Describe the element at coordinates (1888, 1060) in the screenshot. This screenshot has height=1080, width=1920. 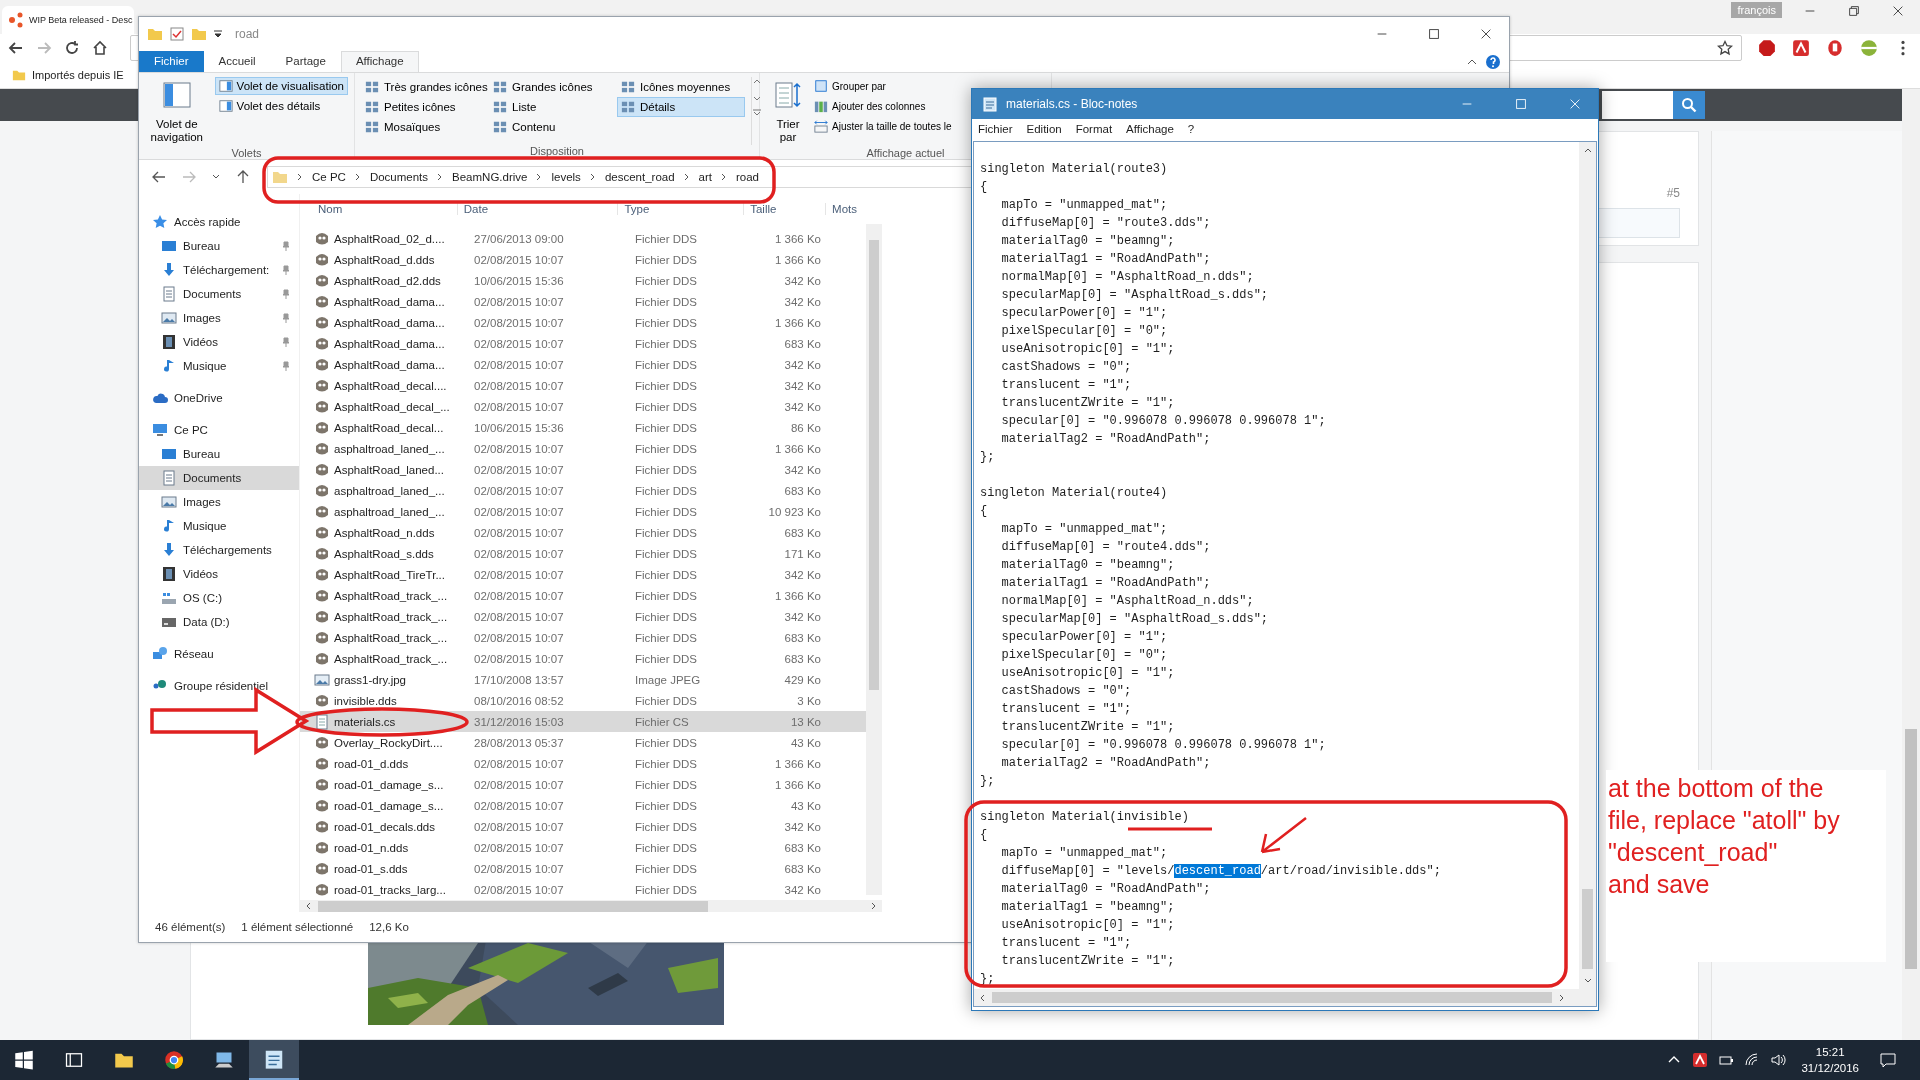
I see `notification-icon` at that location.